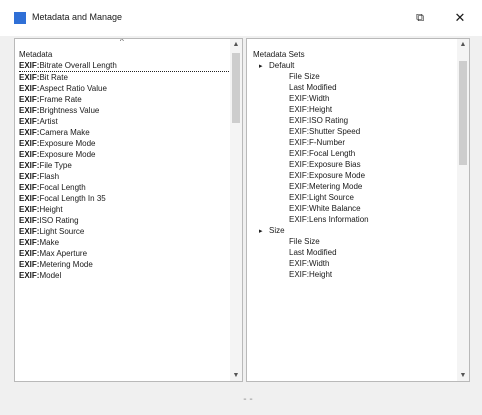 The width and height of the screenshot is (482, 415). Describe the element at coordinates (69, 110) in the screenshot. I see `item-label: Brightness Value` at that location.